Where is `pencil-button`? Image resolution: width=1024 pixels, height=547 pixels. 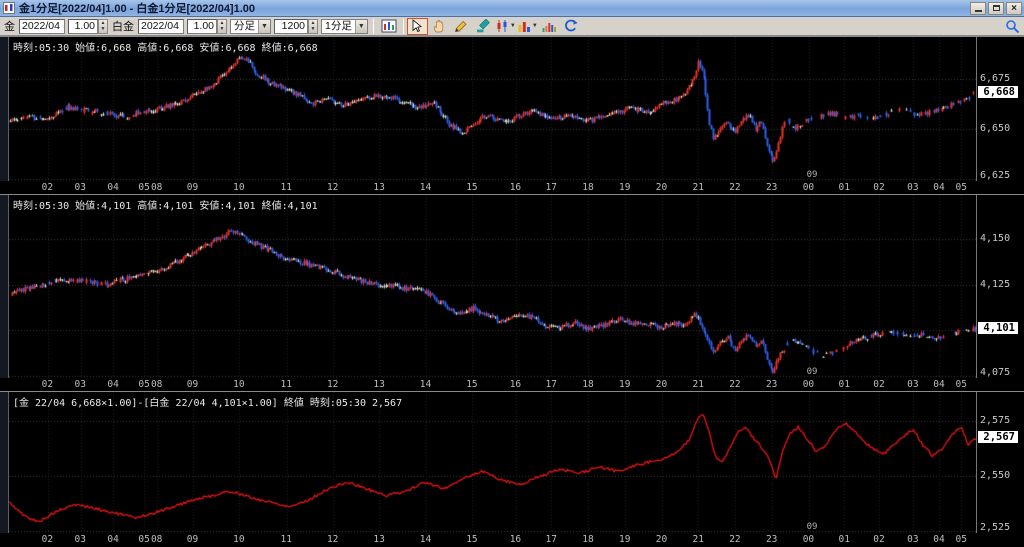 pencil-button is located at coordinates (461, 26).